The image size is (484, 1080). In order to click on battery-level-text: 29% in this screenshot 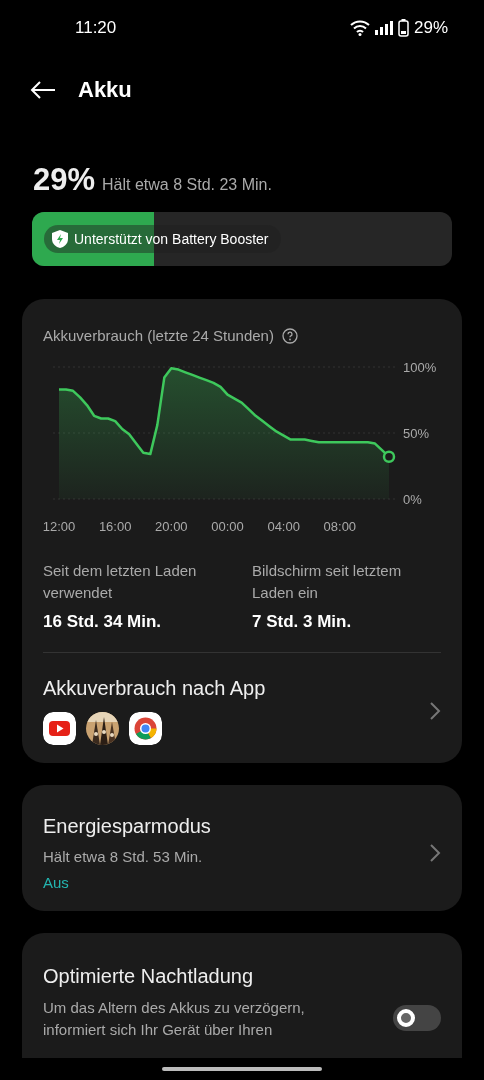, I will do `click(64, 180)`.